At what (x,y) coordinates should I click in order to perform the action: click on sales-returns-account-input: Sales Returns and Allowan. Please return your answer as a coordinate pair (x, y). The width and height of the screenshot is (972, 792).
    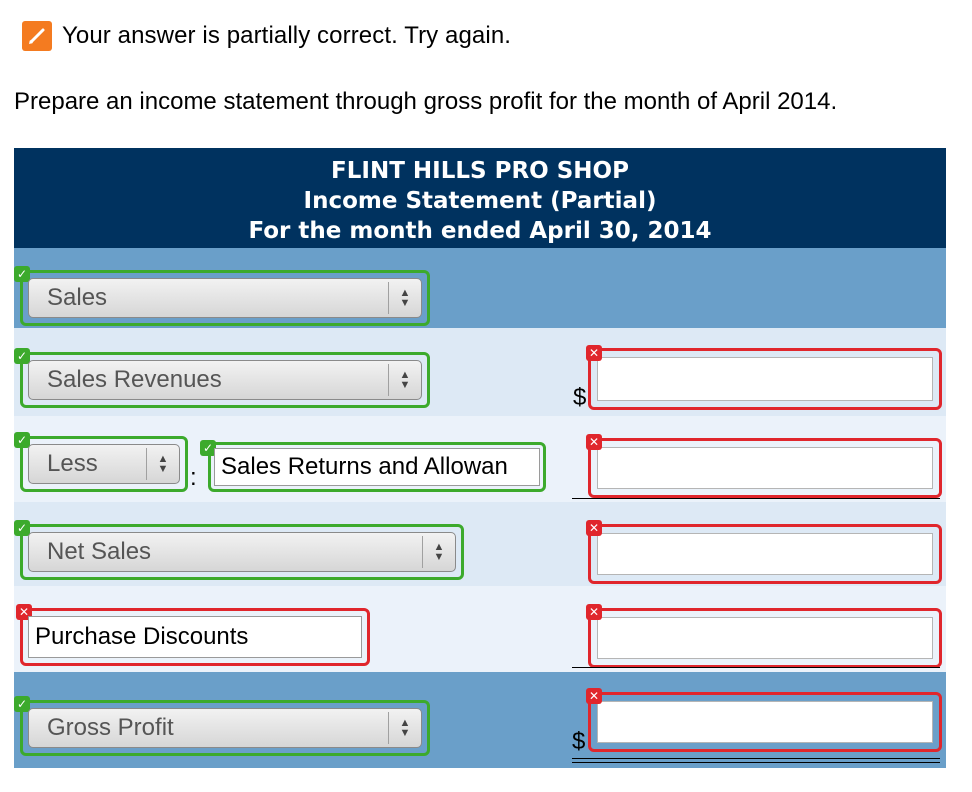
    Looking at the image, I should click on (377, 467).